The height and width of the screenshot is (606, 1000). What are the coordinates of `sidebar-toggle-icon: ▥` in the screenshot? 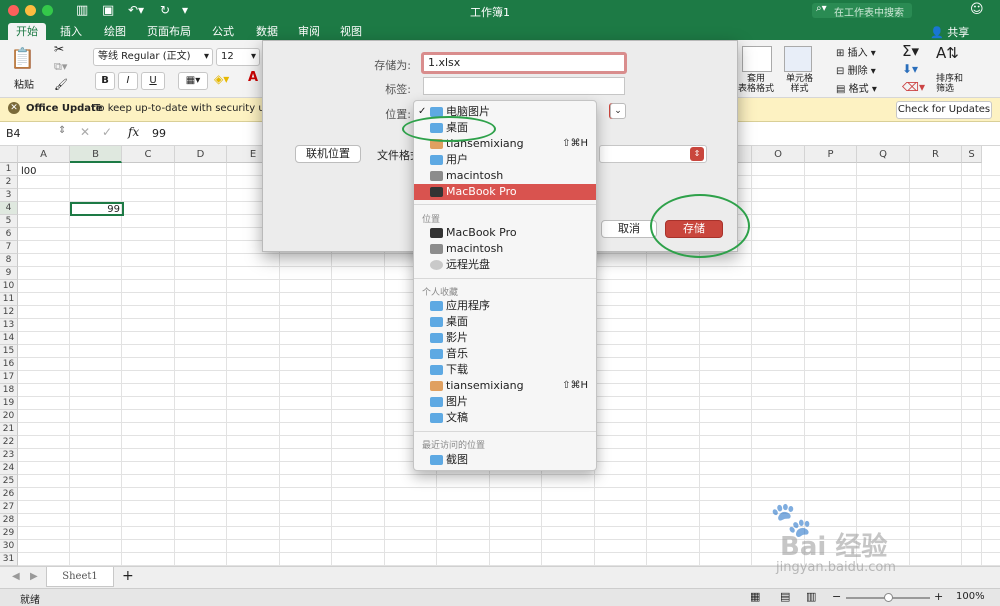 It's located at (82, 10).